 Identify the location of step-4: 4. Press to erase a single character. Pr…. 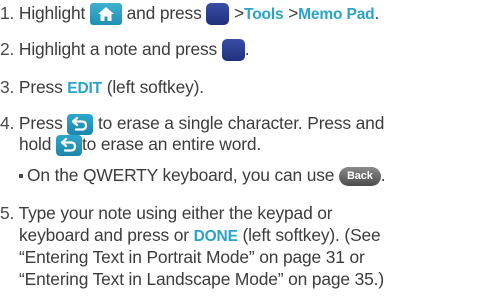
(192, 123).